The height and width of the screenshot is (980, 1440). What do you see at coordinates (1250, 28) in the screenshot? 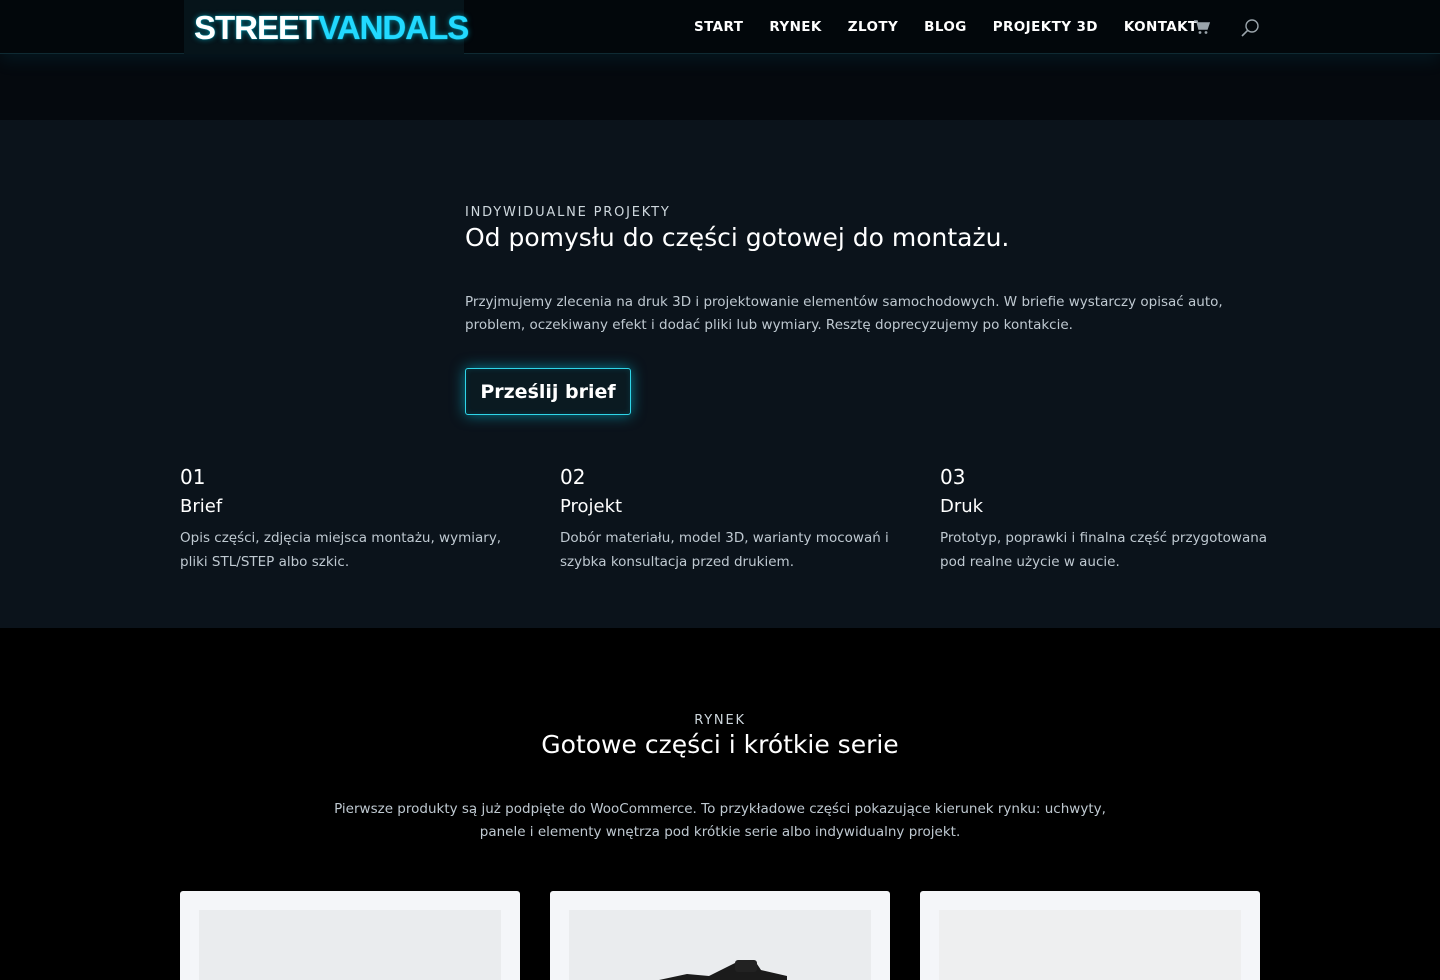
I see `search-icon` at bounding box center [1250, 28].